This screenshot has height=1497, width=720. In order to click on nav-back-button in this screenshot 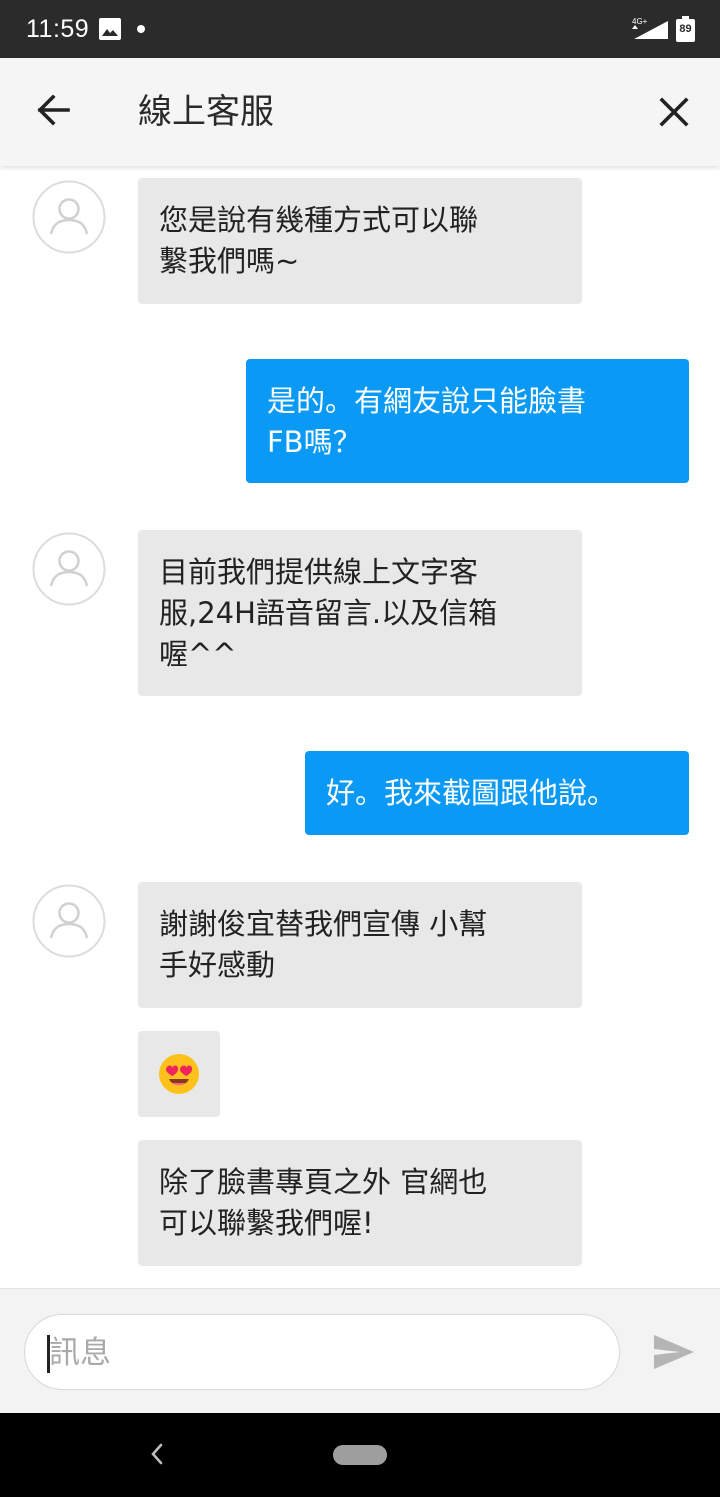, I will do `click(157, 1454)`.